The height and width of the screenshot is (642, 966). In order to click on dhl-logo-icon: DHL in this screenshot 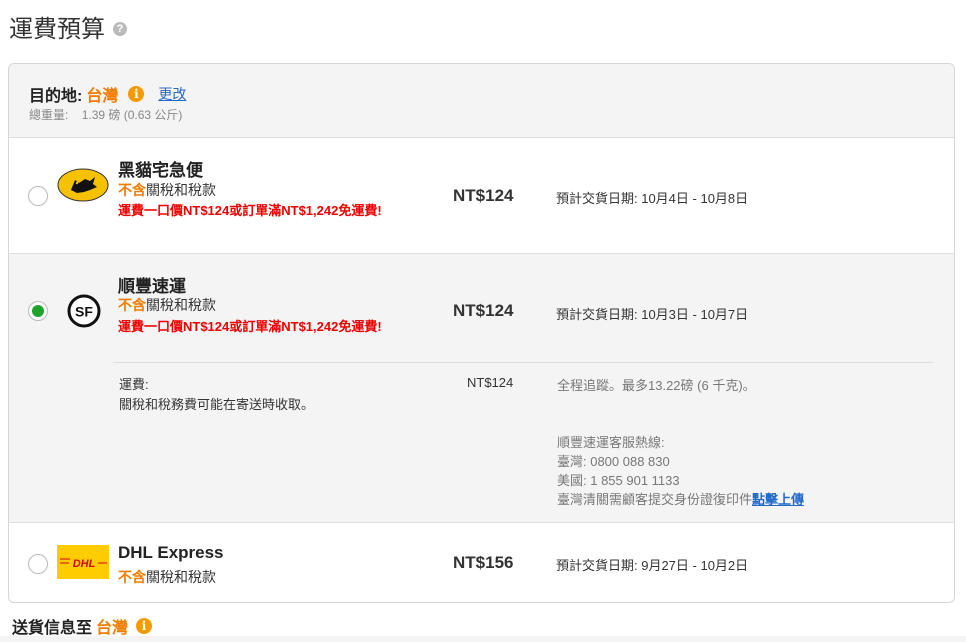, I will do `click(83, 564)`.